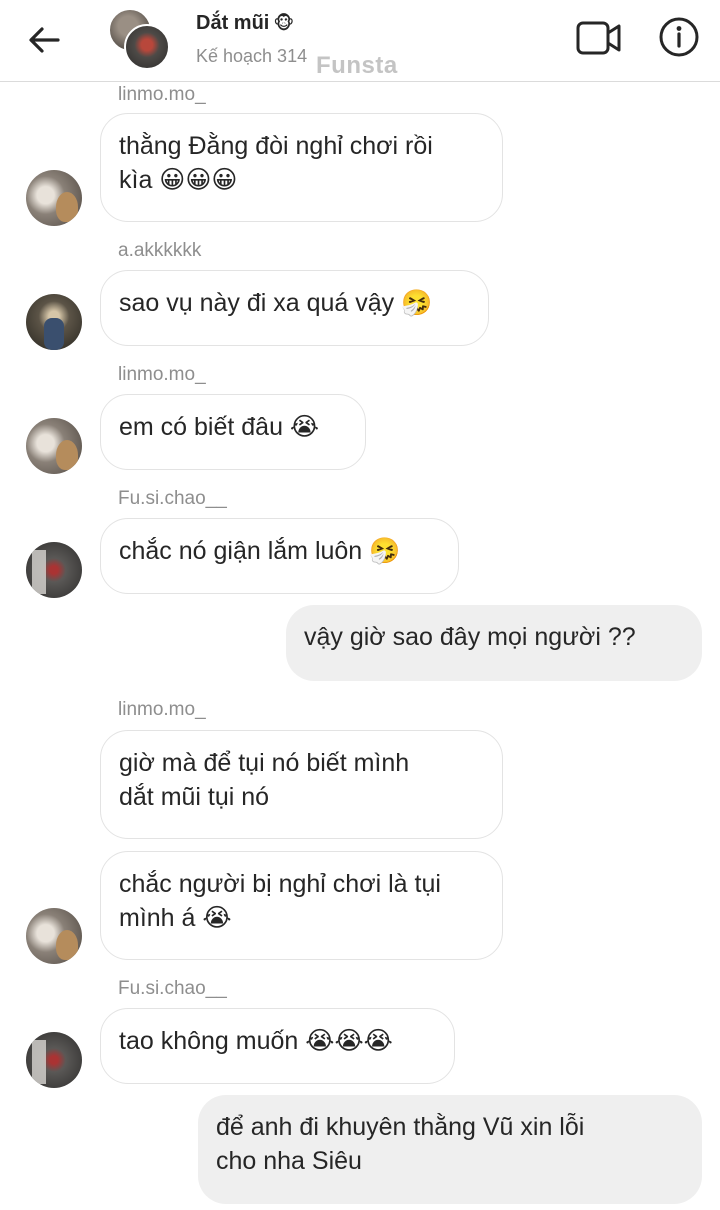 This screenshot has height=1210, width=720. What do you see at coordinates (470, 637) in the screenshot?
I see `message-text: vậy giờ sao đây mọi người ??` at bounding box center [470, 637].